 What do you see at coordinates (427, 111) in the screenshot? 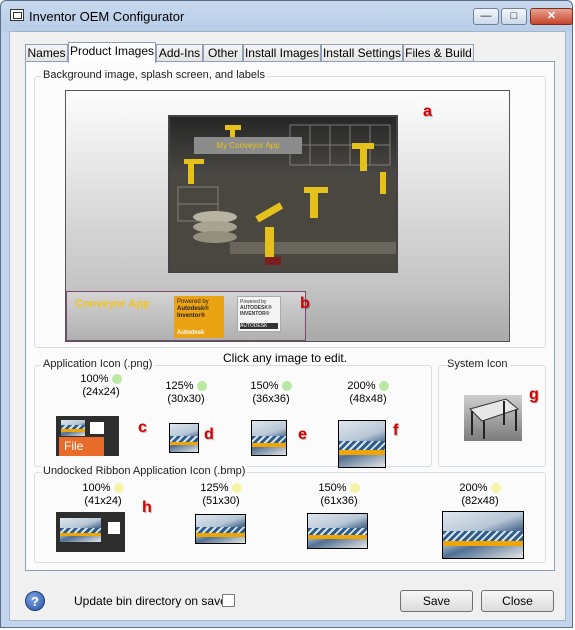
I see `marker-a: a` at bounding box center [427, 111].